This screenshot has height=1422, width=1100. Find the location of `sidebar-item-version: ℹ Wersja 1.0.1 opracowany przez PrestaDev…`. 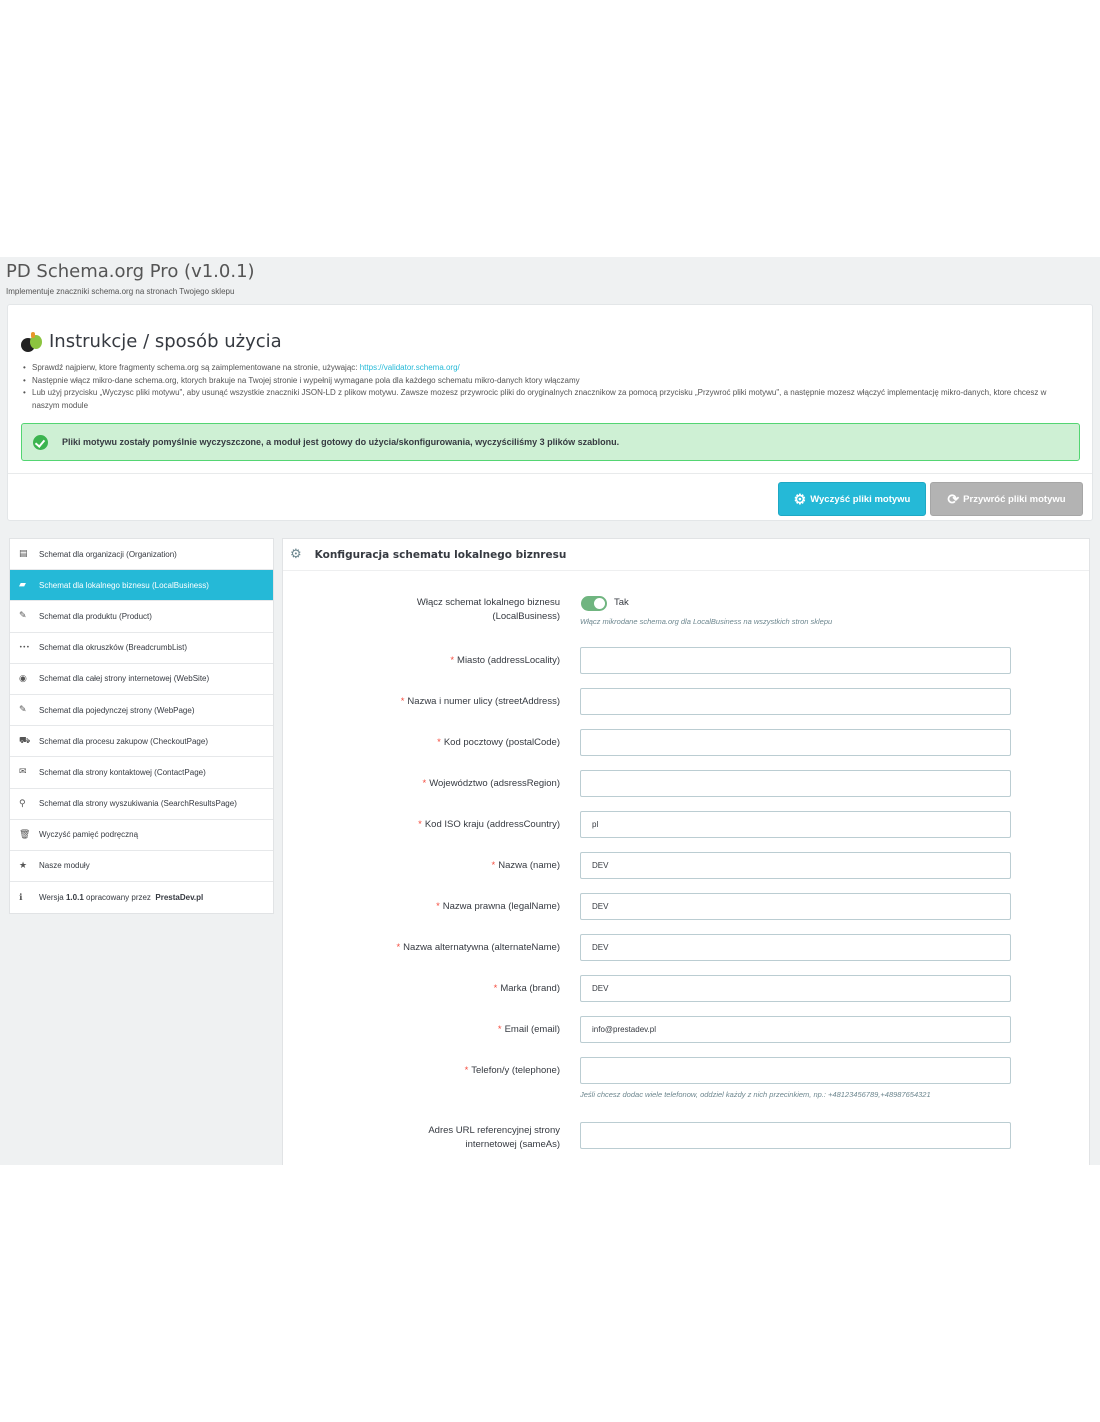

sidebar-item-version: ℹ Wersja 1.0.1 opracowany przez PrestaDev… is located at coordinates (141, 897).